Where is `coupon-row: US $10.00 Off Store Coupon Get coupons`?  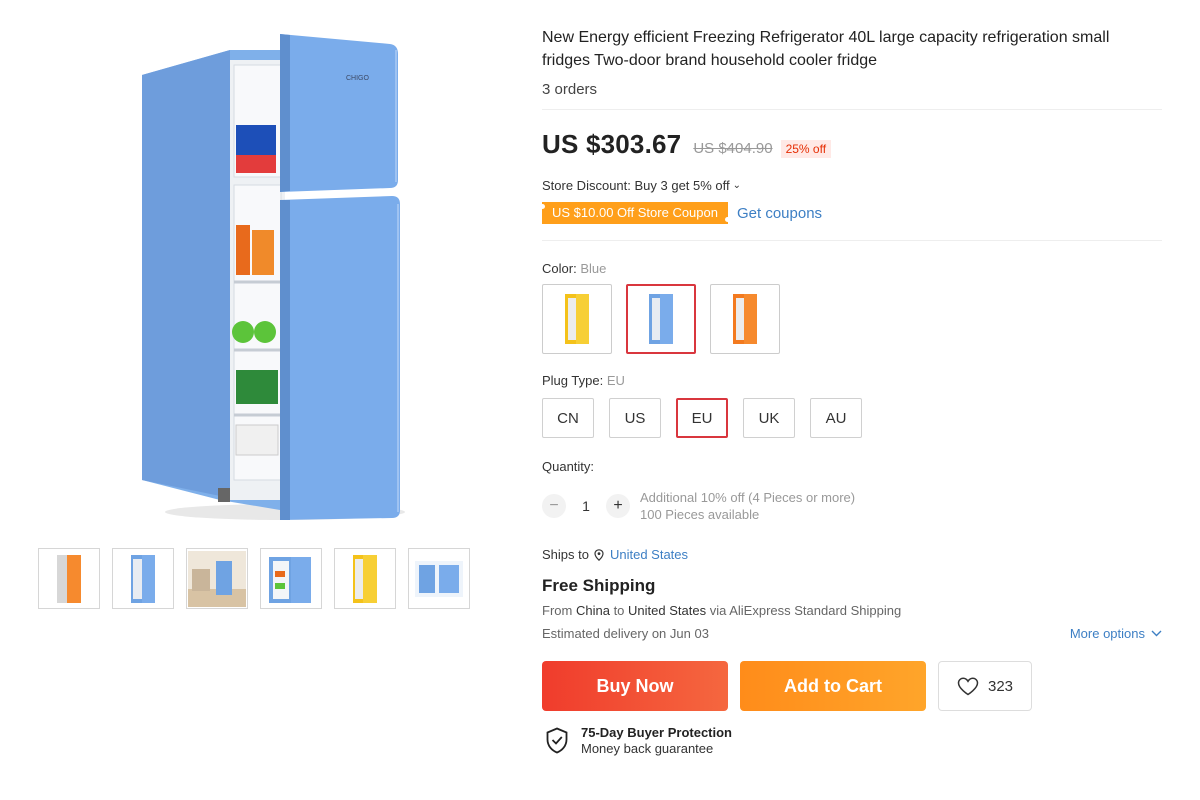
coupon-row: US $10.00 Off Store Coupon Get coupons is located at coordinates (851, 213).